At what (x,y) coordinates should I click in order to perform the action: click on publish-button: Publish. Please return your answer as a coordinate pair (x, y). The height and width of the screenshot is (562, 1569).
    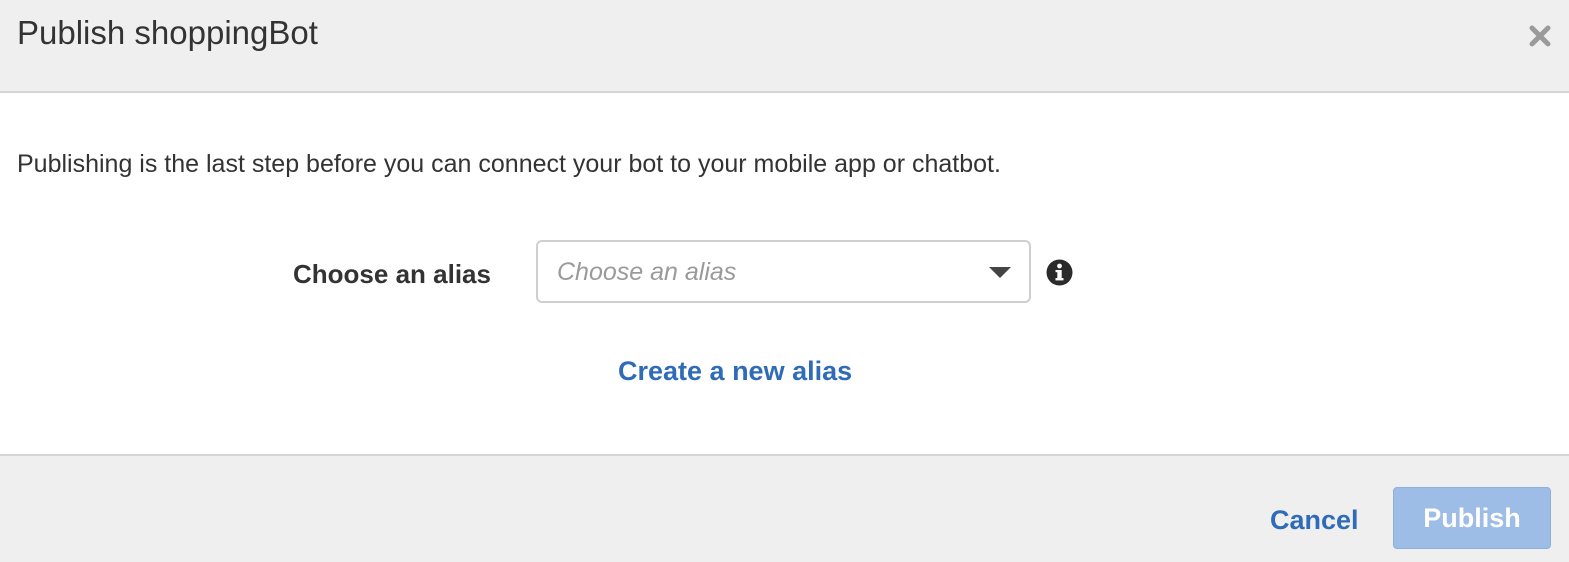
    Looking at the image, I should click on (1472, 518).